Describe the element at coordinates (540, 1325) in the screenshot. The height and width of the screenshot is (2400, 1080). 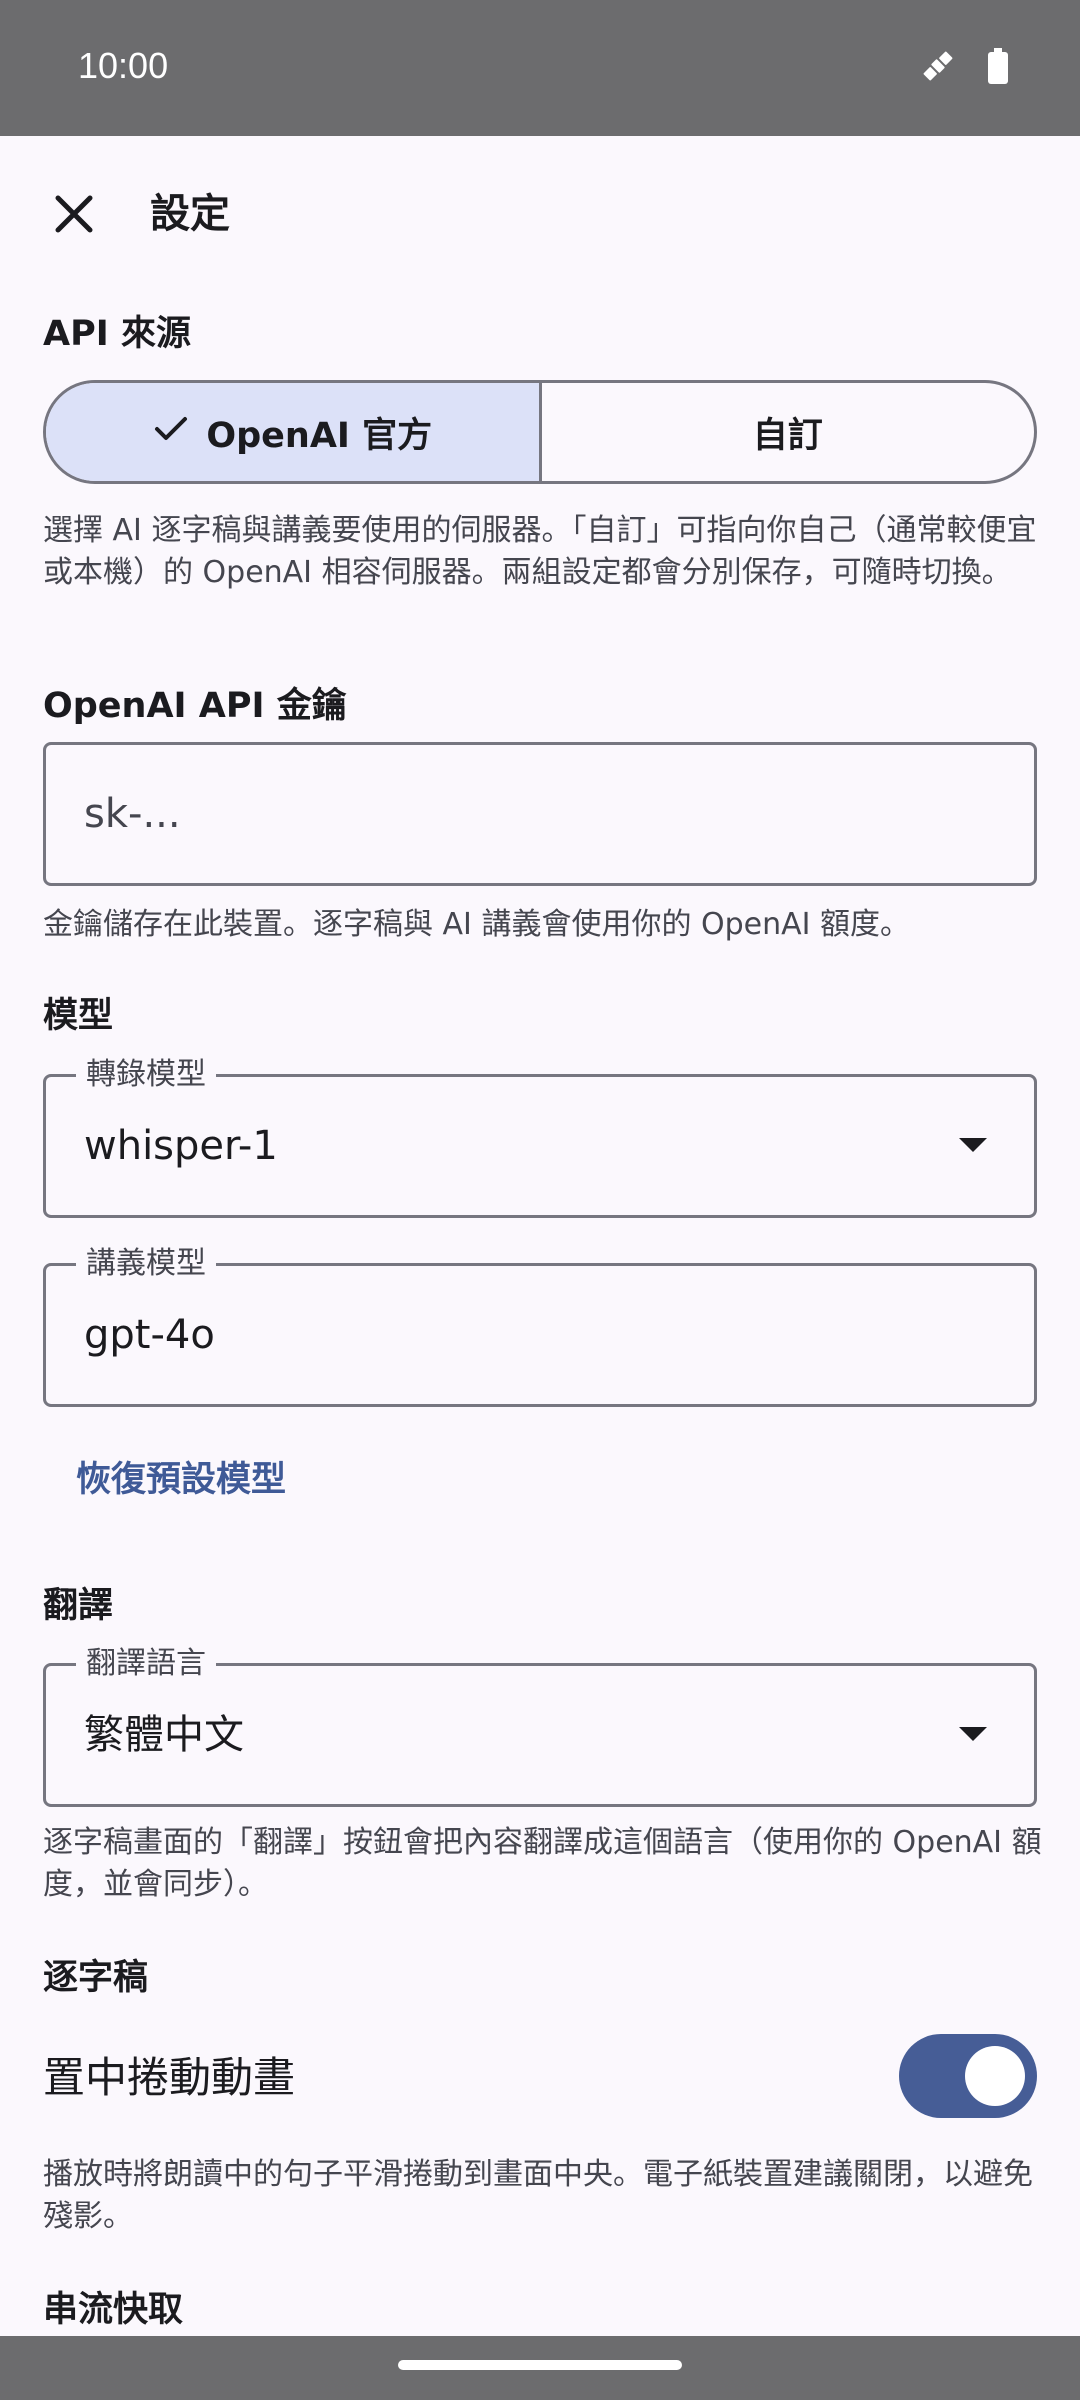
I see `notes-model-field: 講義模型 gpt-4o` at that location.